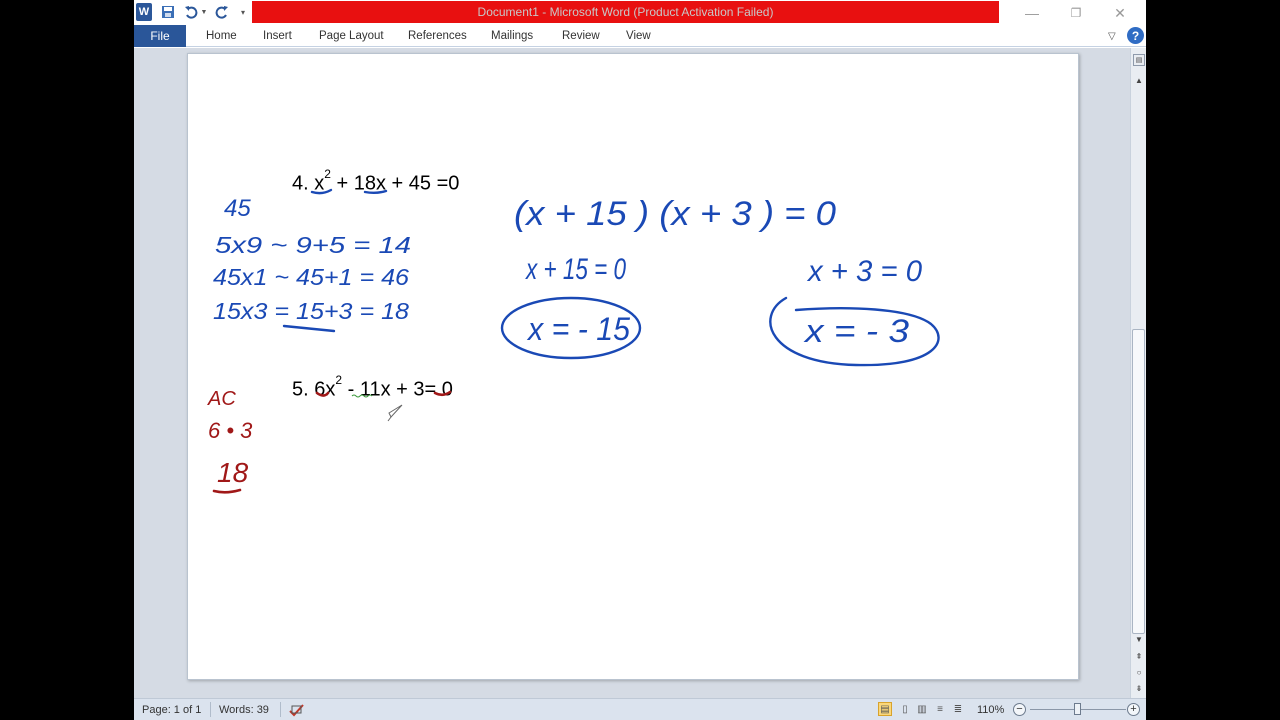 The width and height of the screenshot is (1280, 720). What do you see at coordinates (437, 36) in the screenshot?
I see `tab-references: References` at bounding box center [437, 36].